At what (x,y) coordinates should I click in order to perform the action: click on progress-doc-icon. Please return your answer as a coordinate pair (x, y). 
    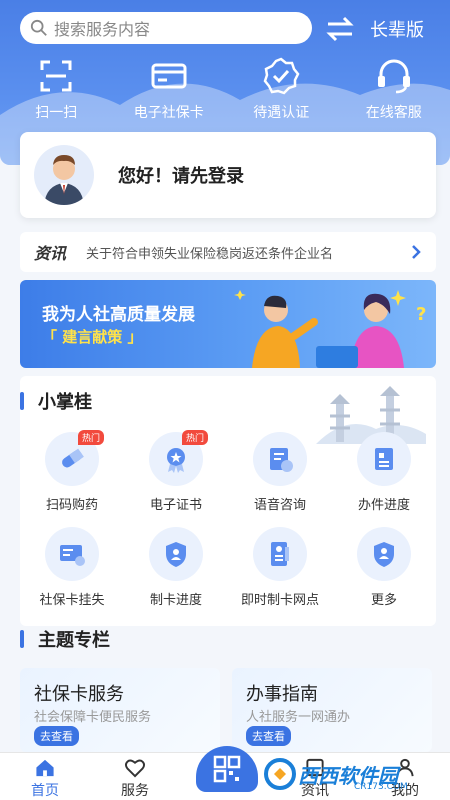
    Looking at the image, I should click on (384, 459).